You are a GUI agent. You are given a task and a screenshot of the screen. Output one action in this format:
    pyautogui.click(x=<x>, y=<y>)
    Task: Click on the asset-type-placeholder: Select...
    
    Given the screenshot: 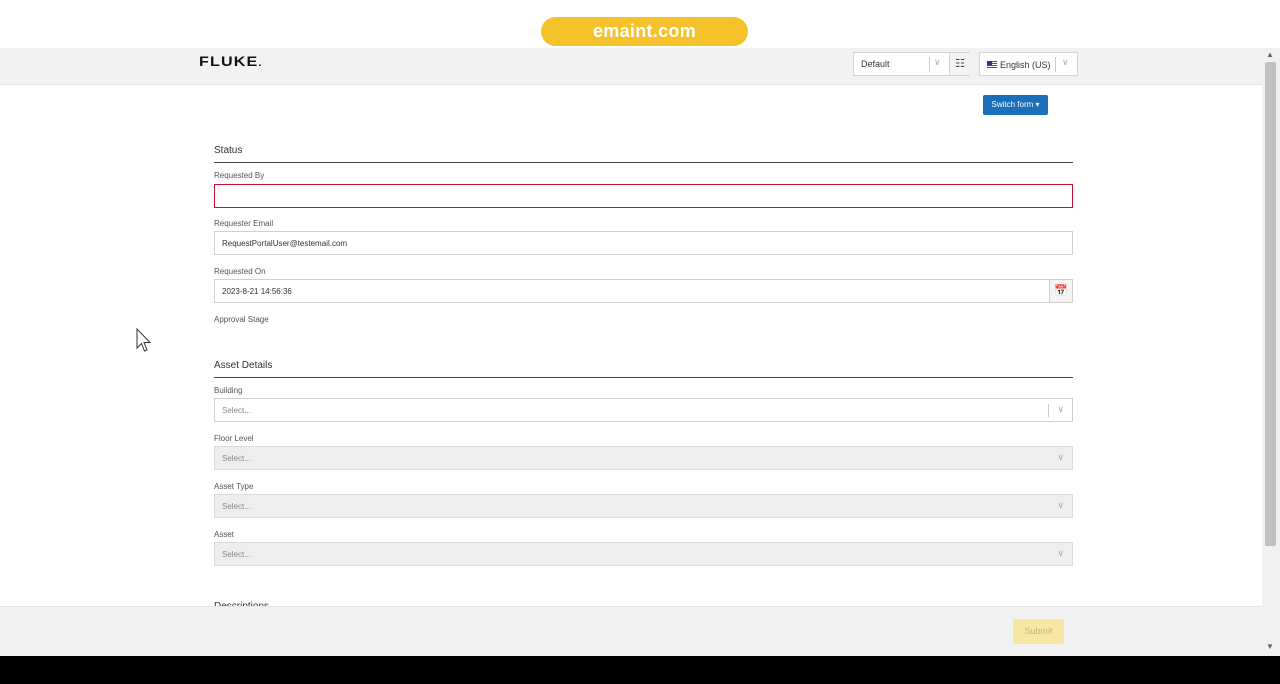 What is the action you would take?
    pyautogui.click(x=236, y=506)
    